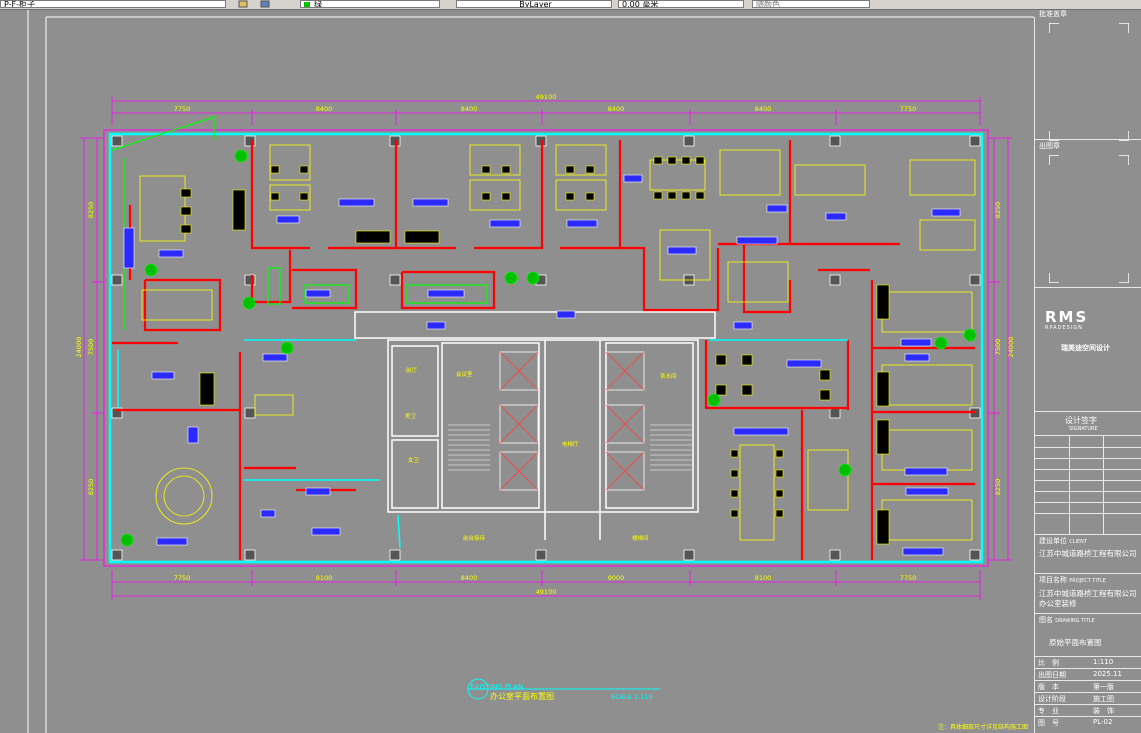 This screenshot has width=1141, height=733. I want to click on color-swatch-icon, so click(307, 4).